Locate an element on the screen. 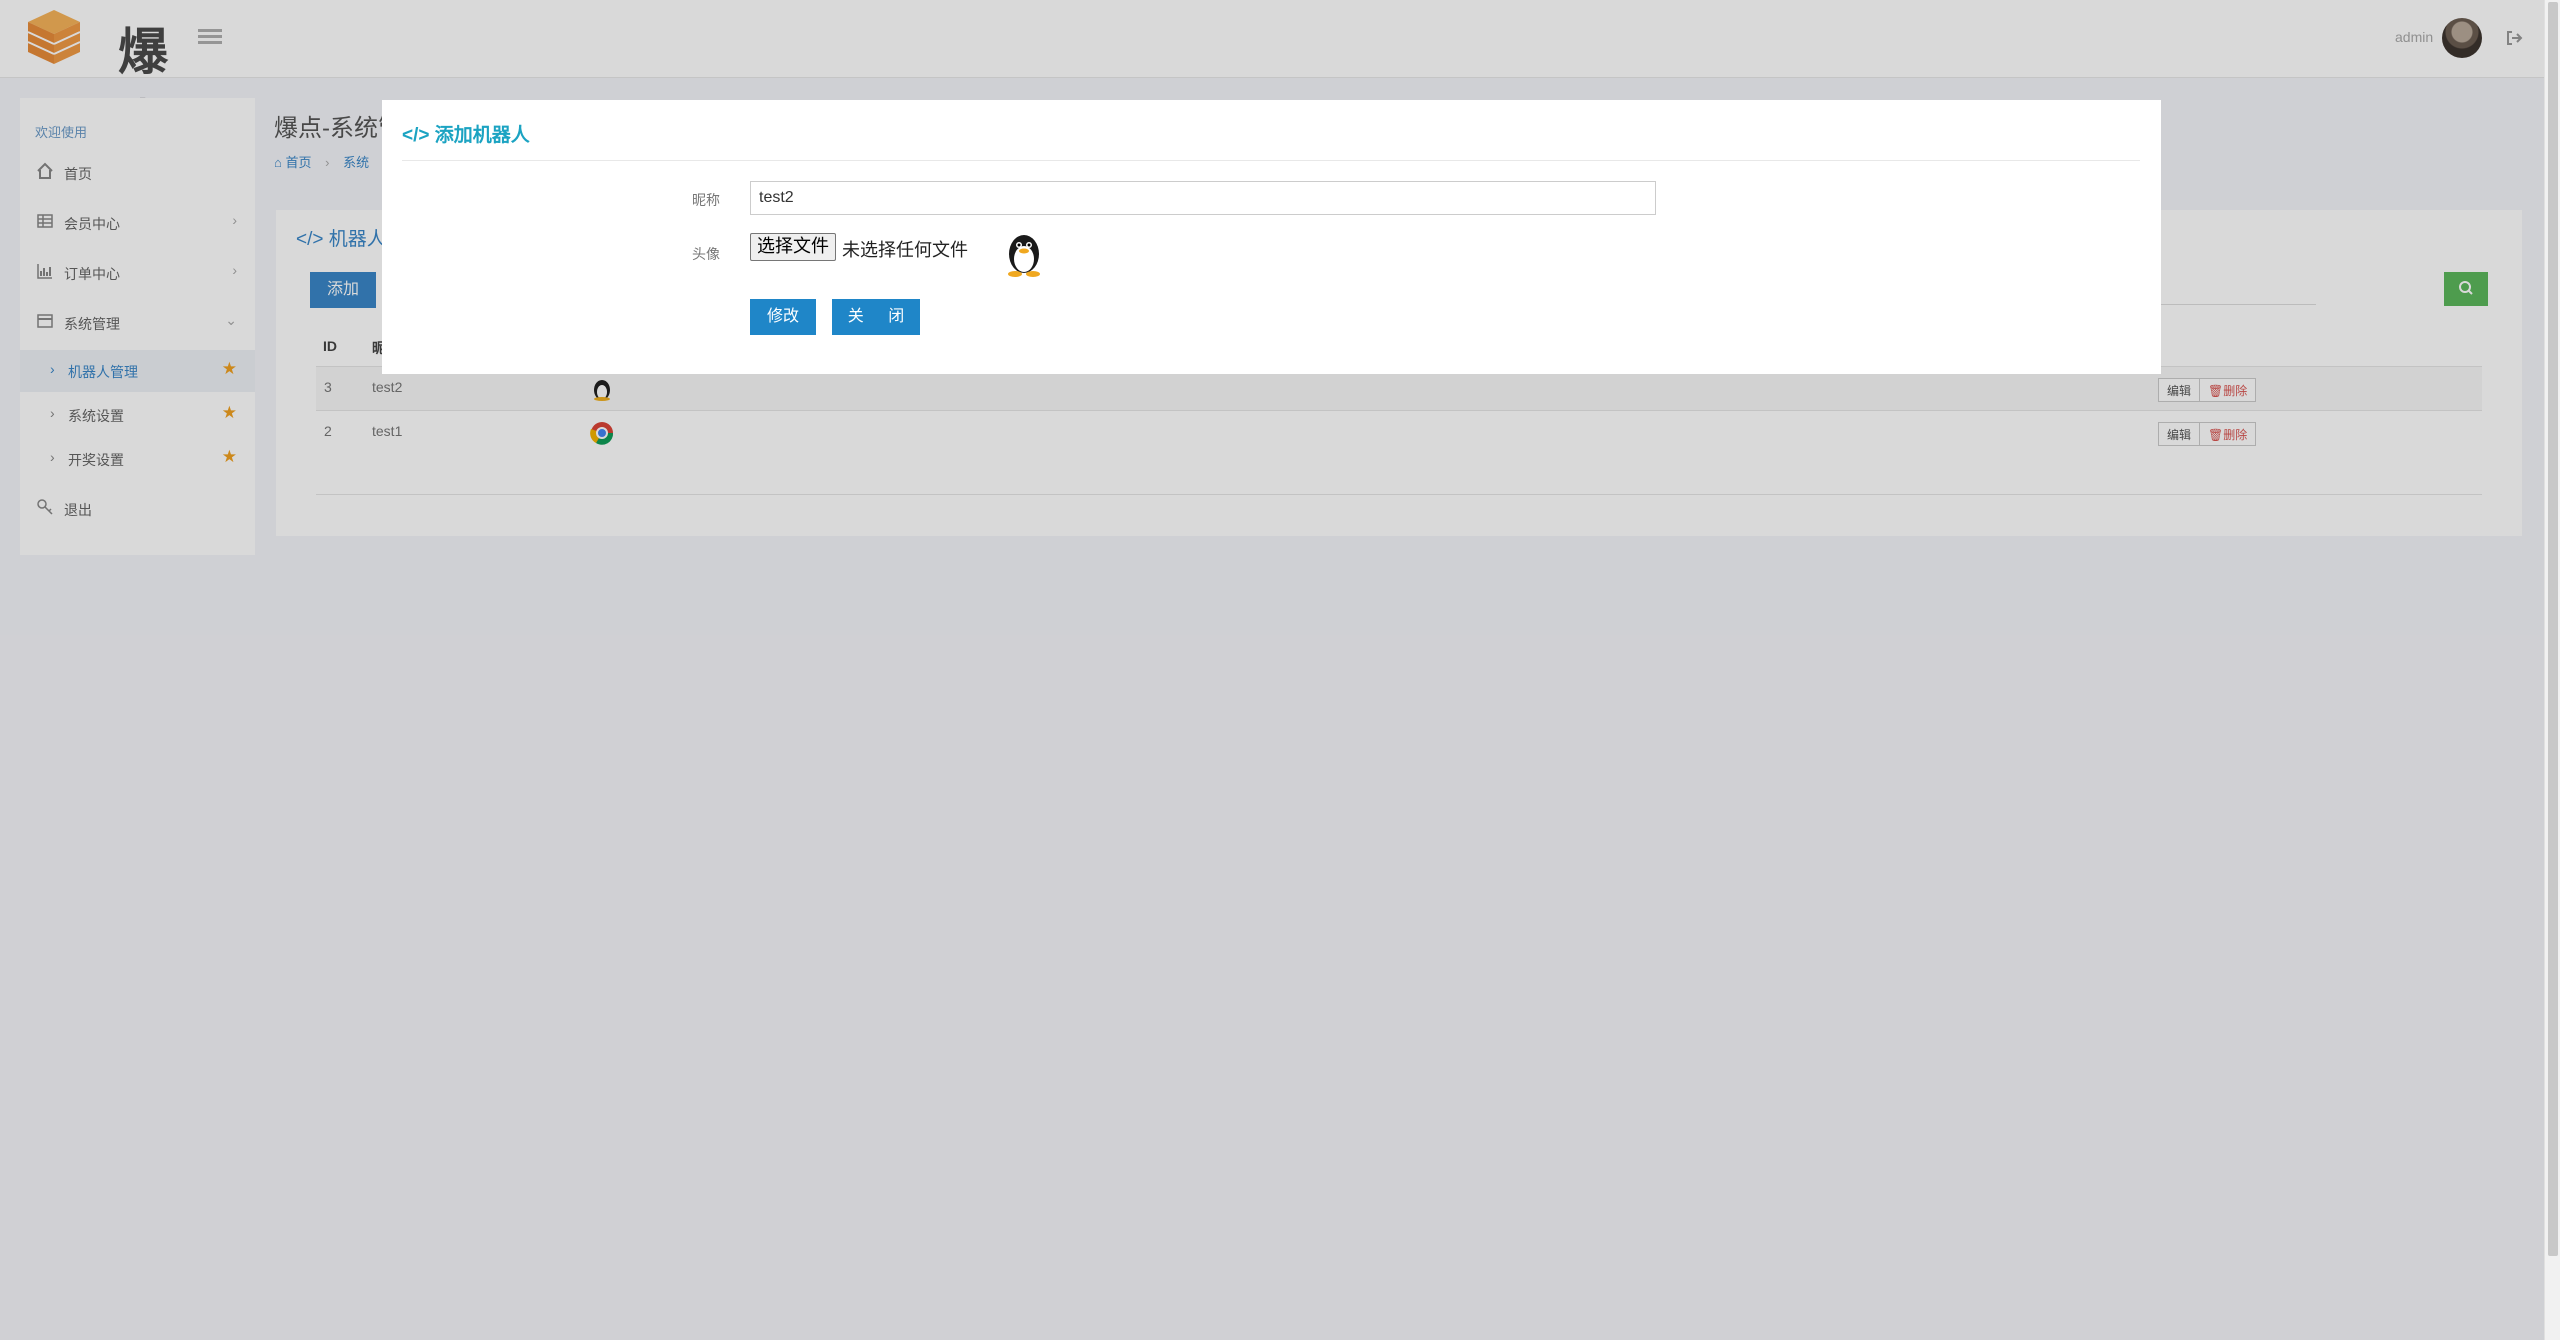 This screenshot has width=2560, height=1340. file-status: 未选择任何文件 is located at coordinates (905, 250).